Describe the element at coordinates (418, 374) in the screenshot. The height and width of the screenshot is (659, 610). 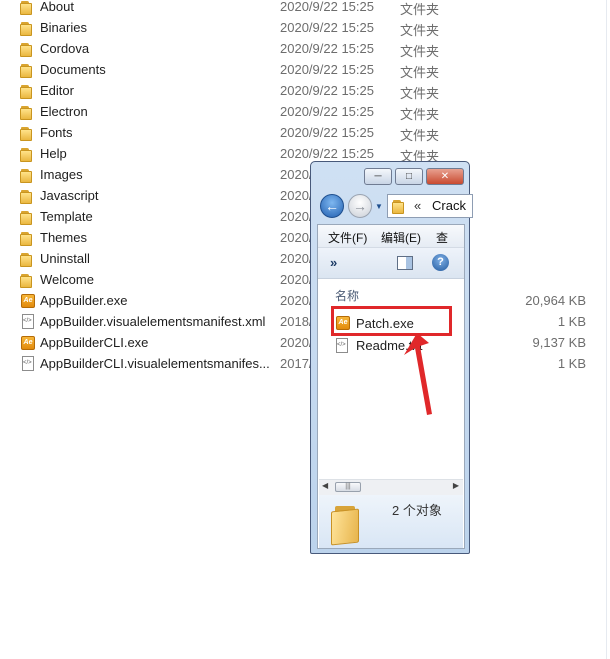
I see `red-arrow-annotation` at that location.